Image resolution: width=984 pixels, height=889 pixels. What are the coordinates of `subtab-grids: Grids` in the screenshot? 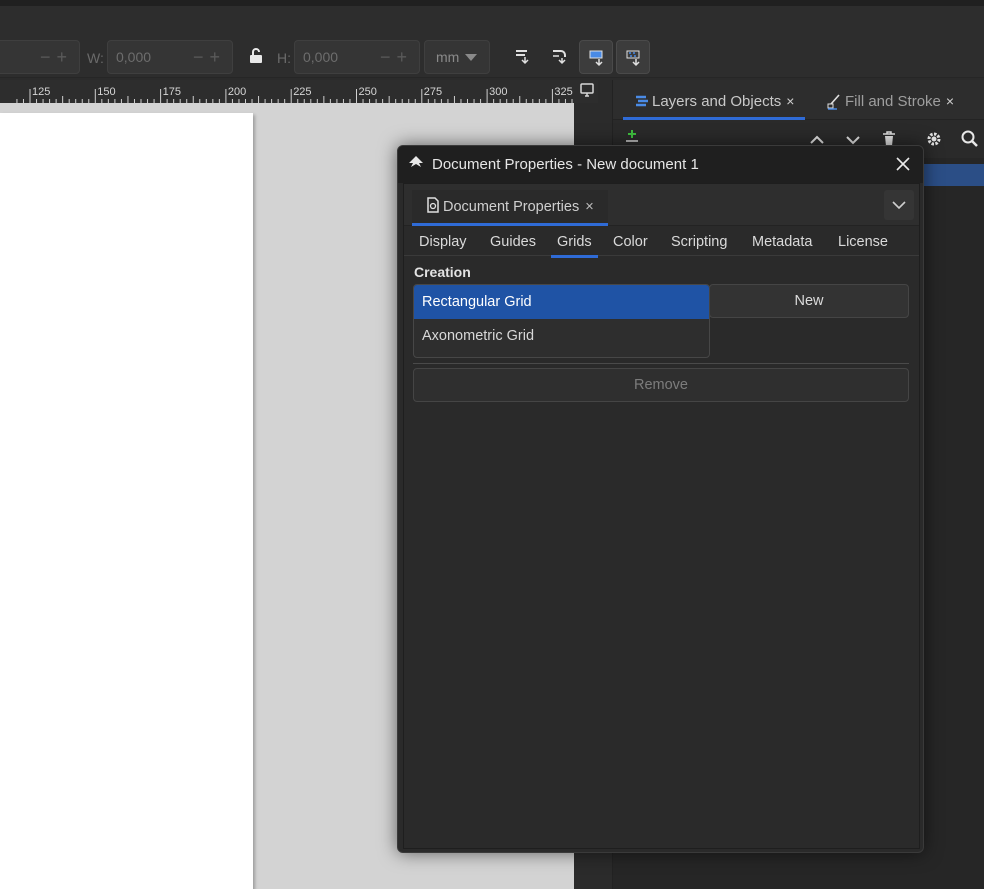 It's located at (574, 246).